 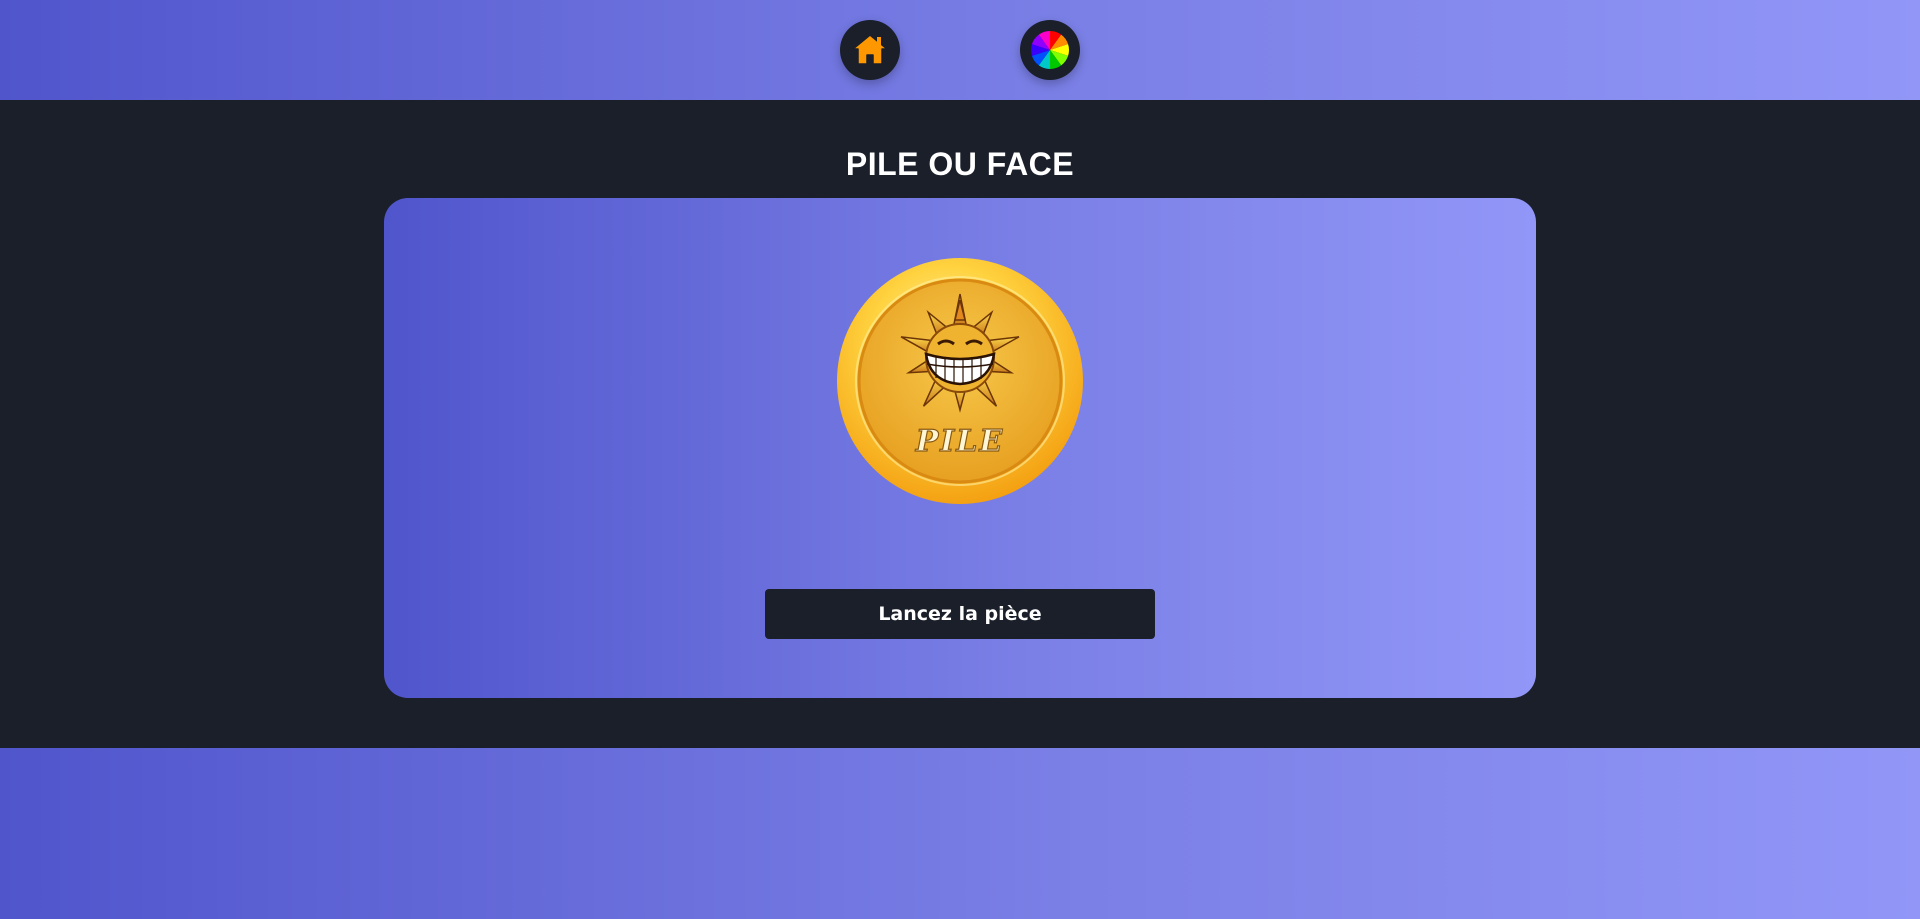 I want to click on top-nav-bar, so click(x=960, y=50).